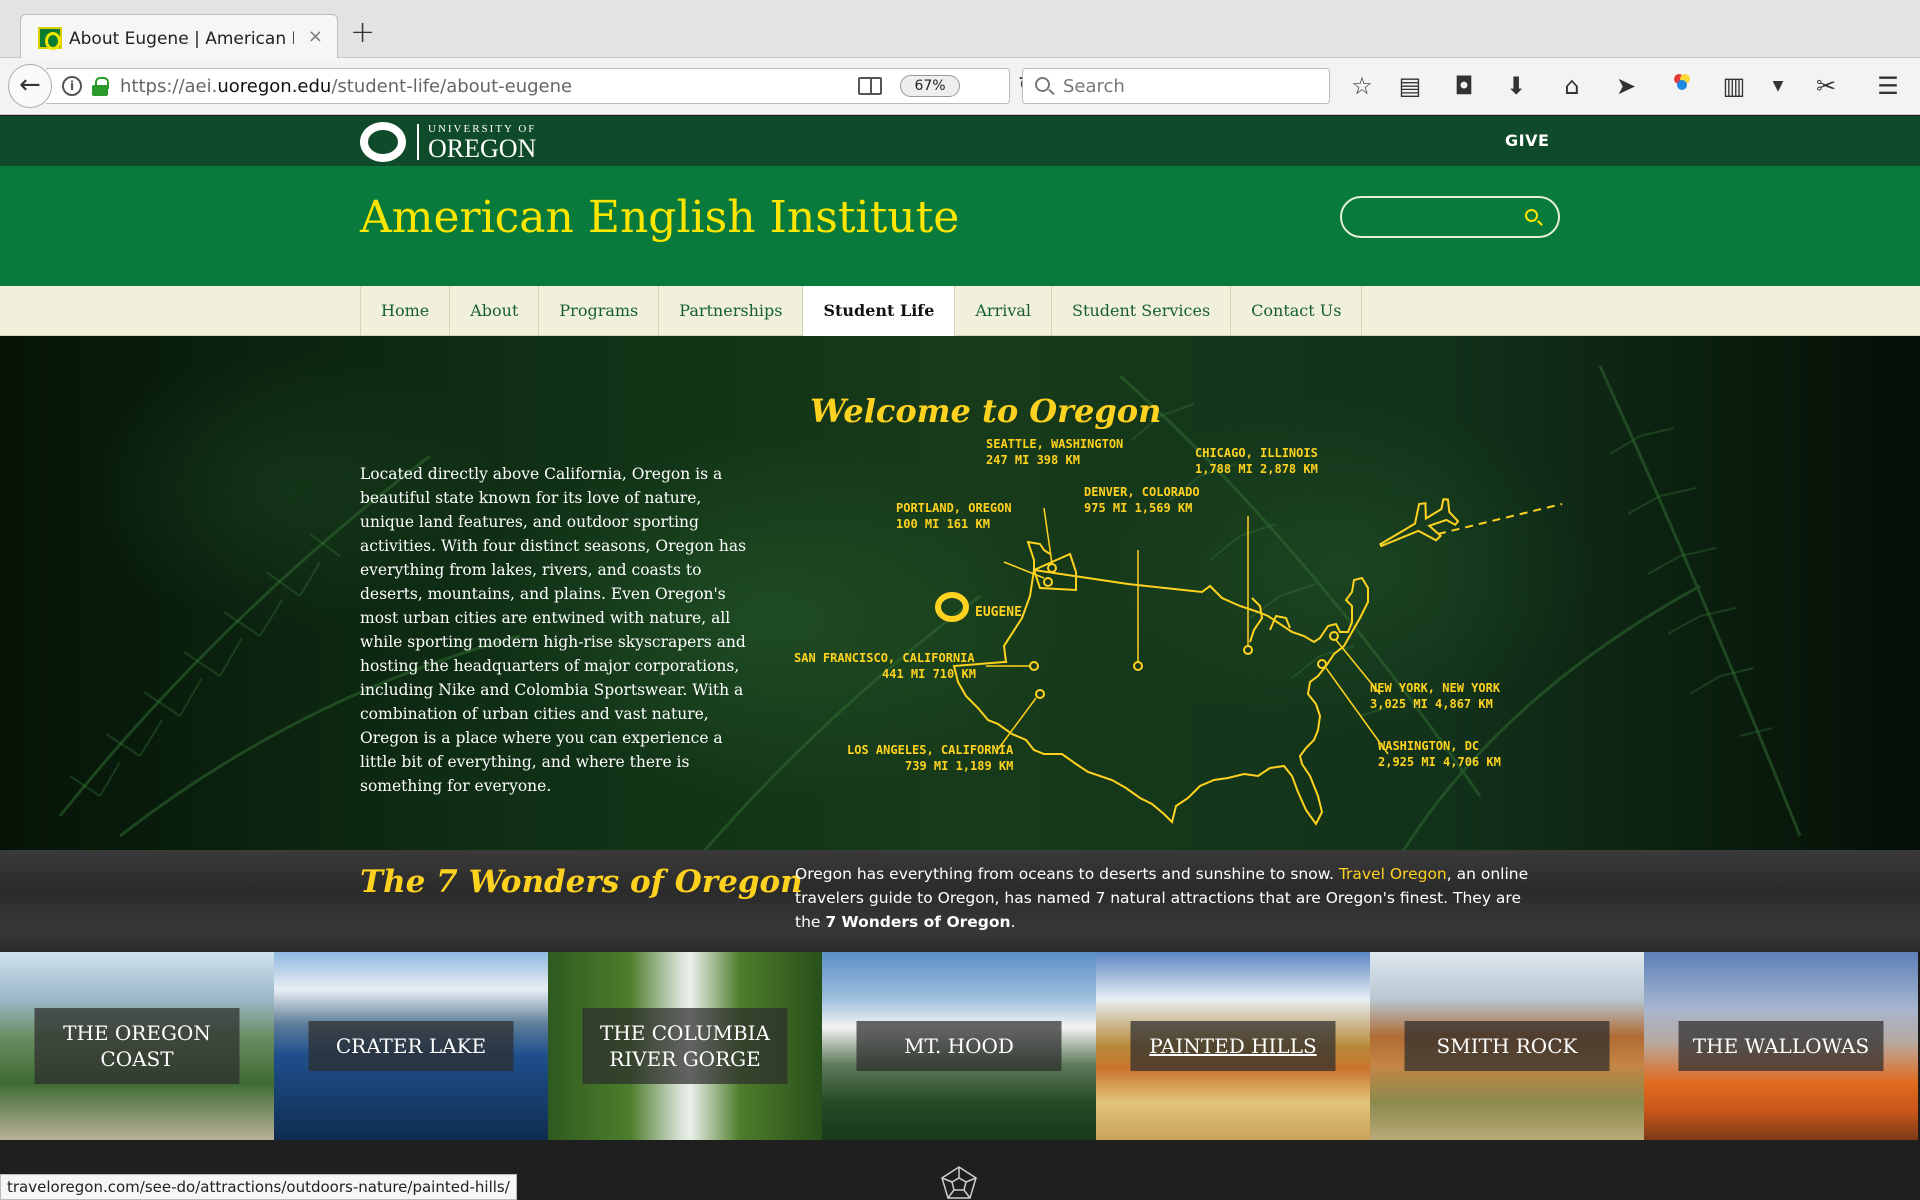 Image resolution: width=1920 pixels, height=1200 pixels. What do you see at coordinates (1778, 86) in the screenshot?
I see `overflow-dropdown-icon: ▼` at bounding box center [1778, 86].